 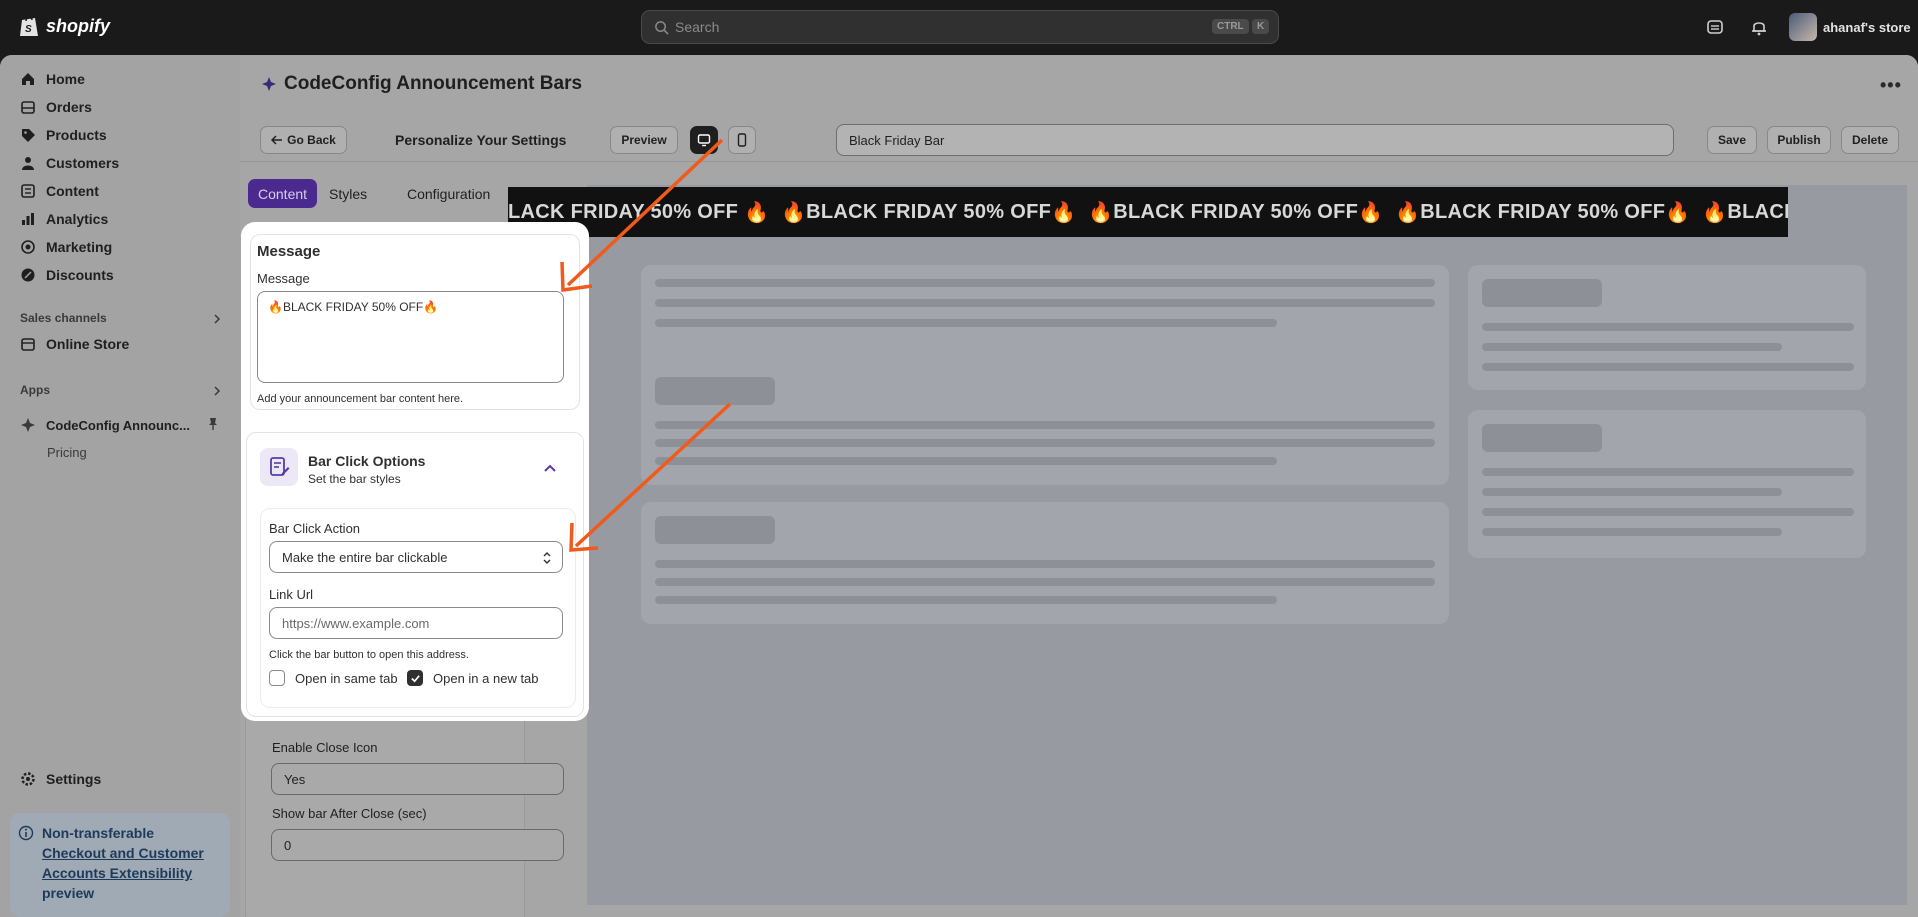 I want to click on page-title-text: CodeConfig Announcement Bars, so click(x=433, y=83).